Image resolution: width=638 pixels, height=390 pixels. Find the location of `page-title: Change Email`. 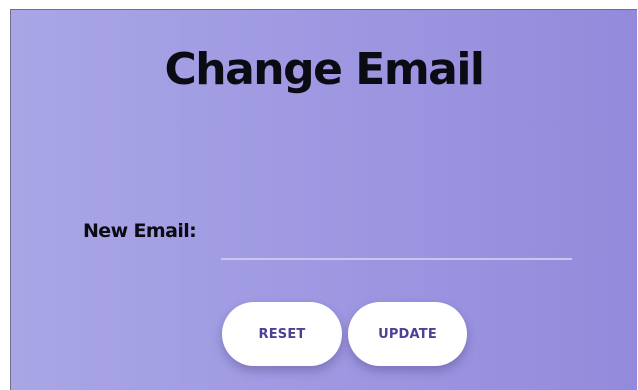

page-title: Change Email is located at coordinates (324, 69).